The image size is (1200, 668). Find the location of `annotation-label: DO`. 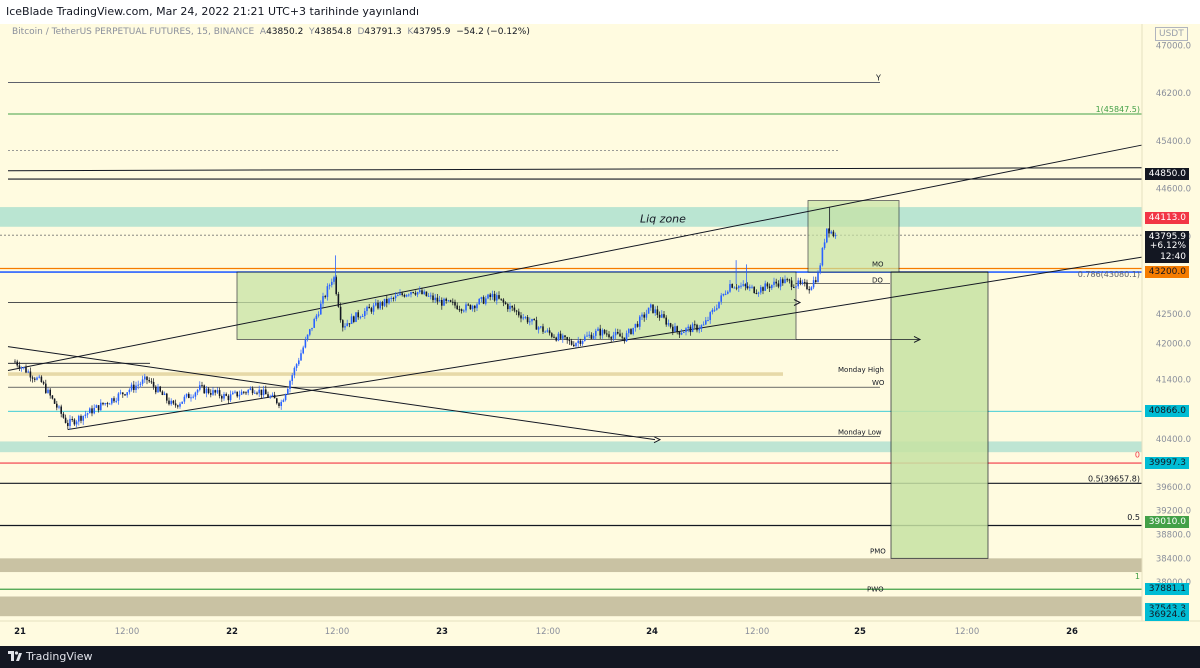

annotation-label: DO is located at coordinates (877, 280).